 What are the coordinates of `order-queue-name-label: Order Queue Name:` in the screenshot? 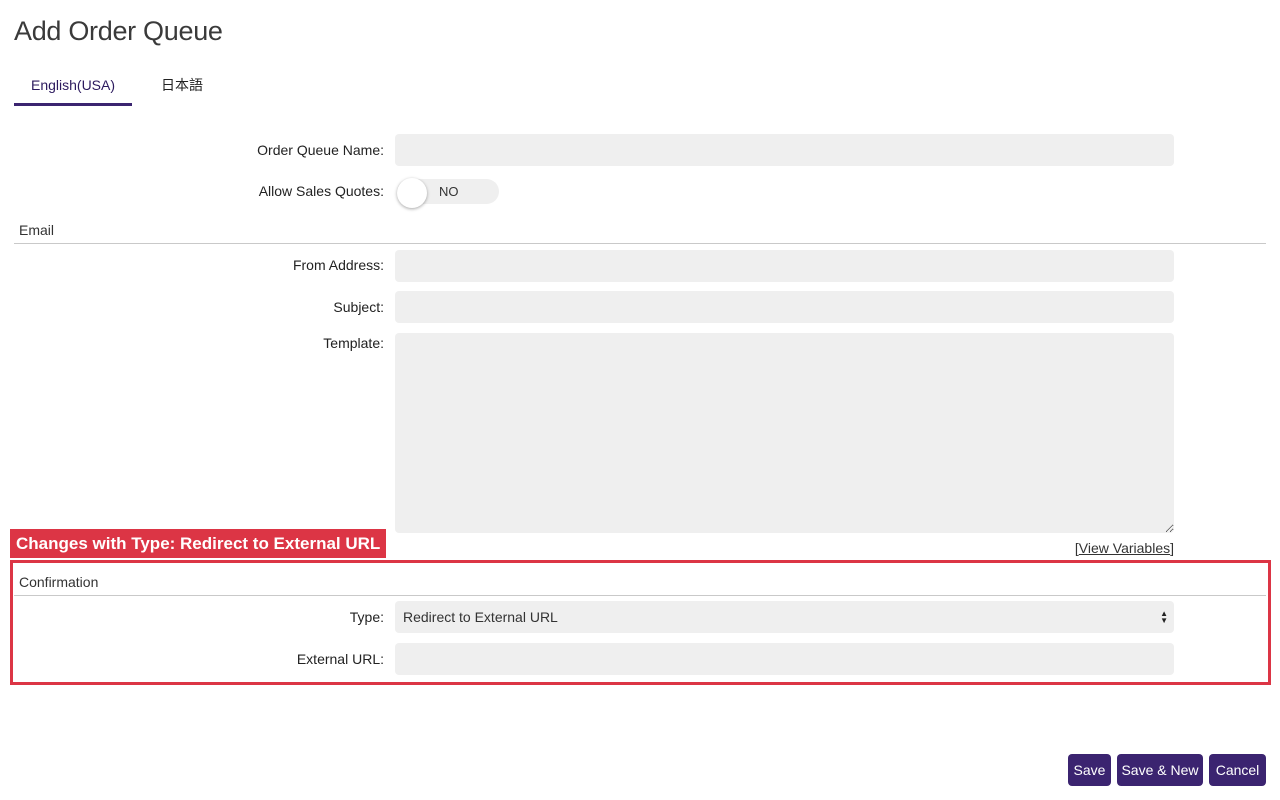 It's located at (320, 150).